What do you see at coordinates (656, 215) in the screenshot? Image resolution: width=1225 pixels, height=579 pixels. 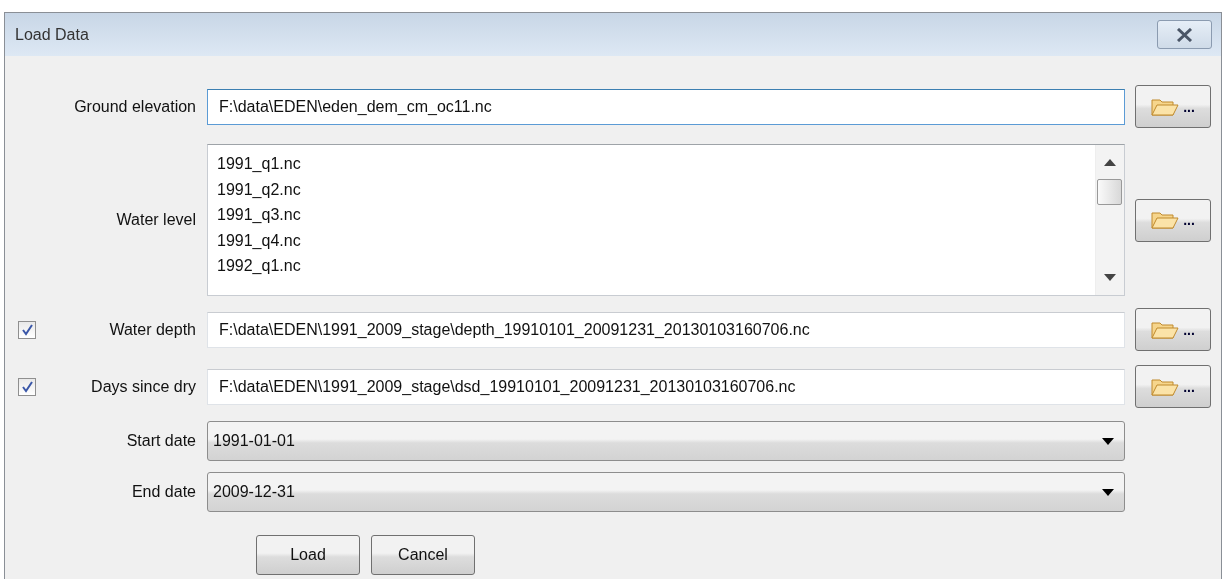 I see `list-item: 1991_q3.nc` at bounding box center [656, 215].